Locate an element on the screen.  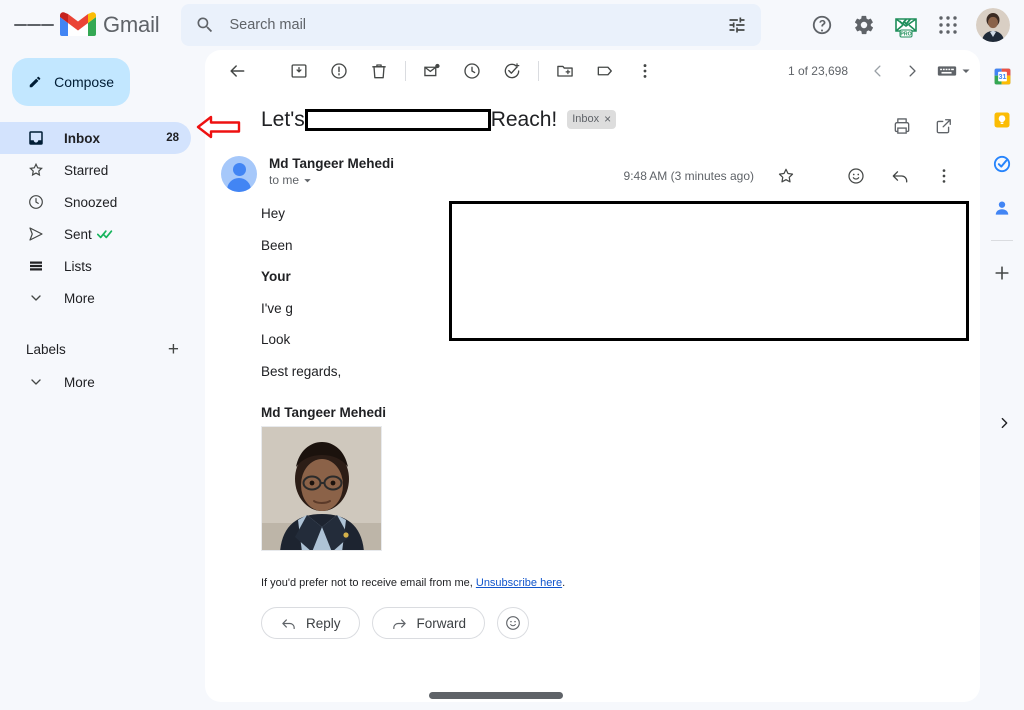
star-outline-icon is located at coordinates (786, 176).